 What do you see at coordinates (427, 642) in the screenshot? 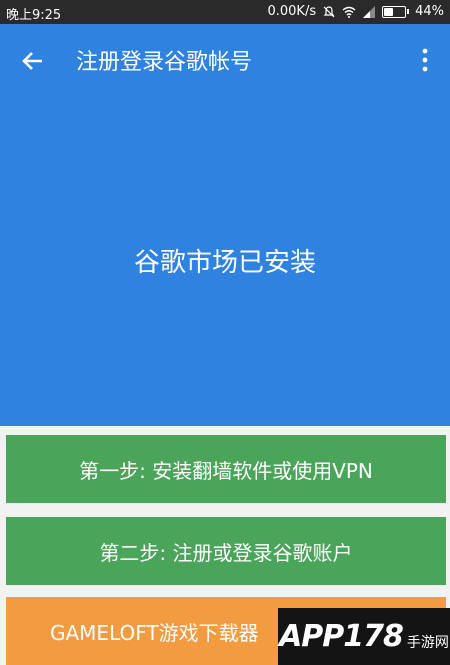
I see `watermark-sub: 手游网` at bounding box center [427, 642].